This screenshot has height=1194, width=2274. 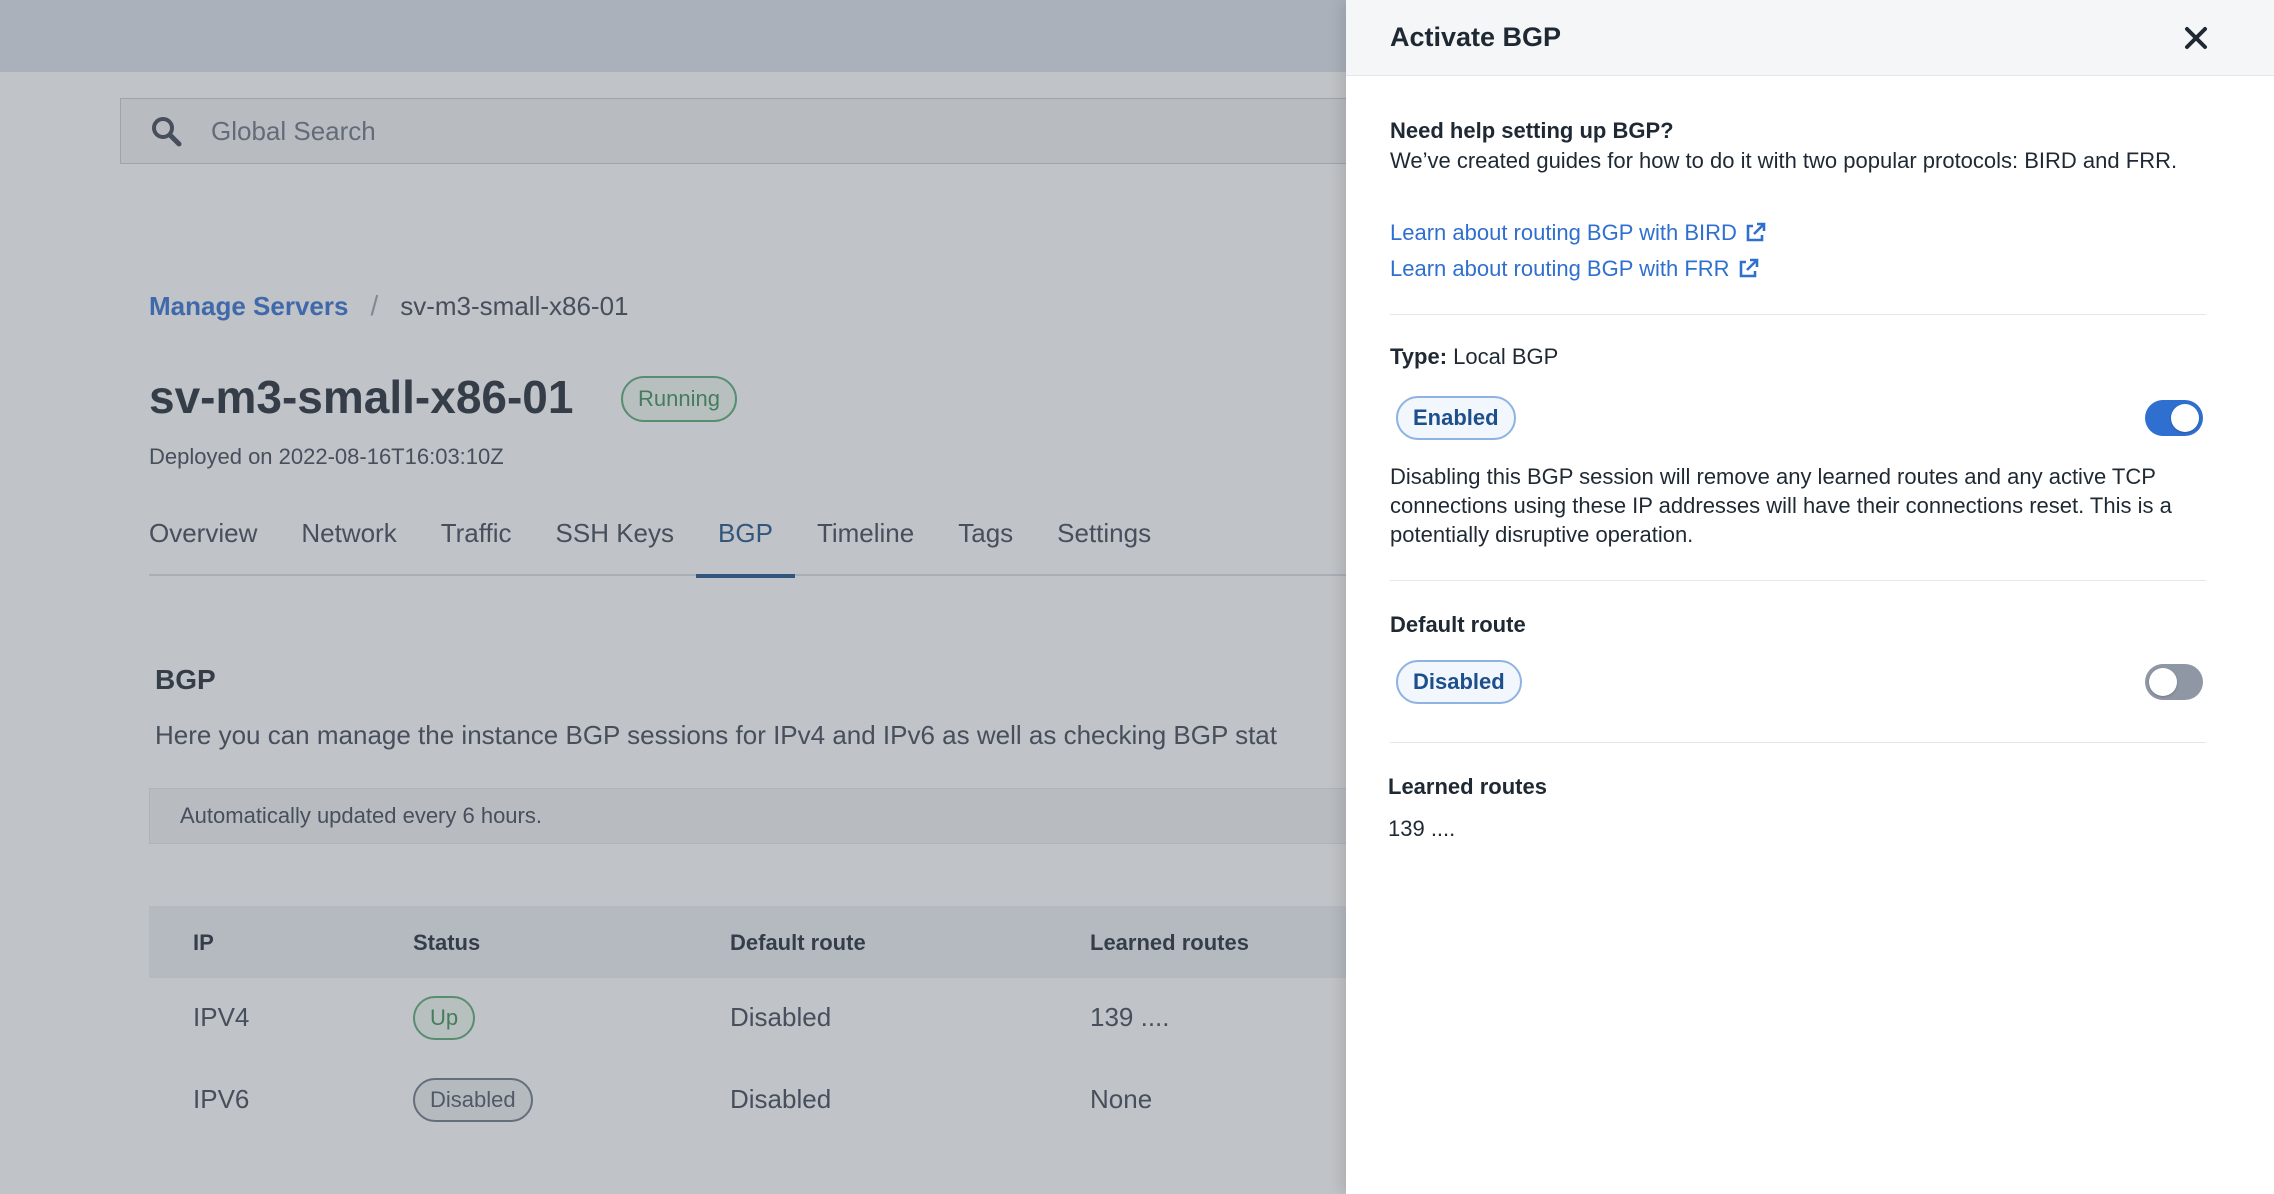 I want to click on session-toggle, so click(x=2174, y=418).